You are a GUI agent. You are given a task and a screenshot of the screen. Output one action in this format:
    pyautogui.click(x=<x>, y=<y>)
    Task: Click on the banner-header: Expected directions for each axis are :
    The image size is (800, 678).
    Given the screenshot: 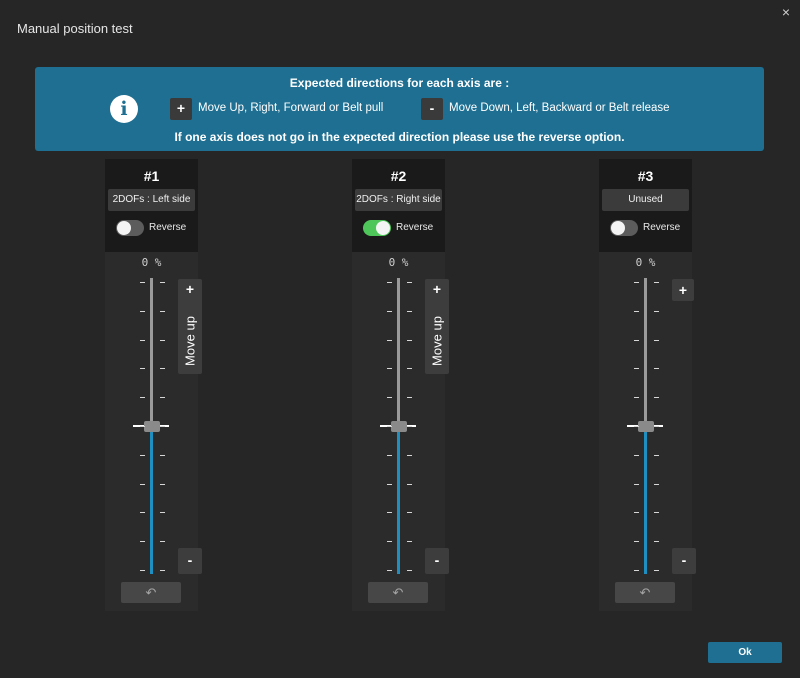 What is the action you would take?
    pyautogui.click(x=399, y=83)
    